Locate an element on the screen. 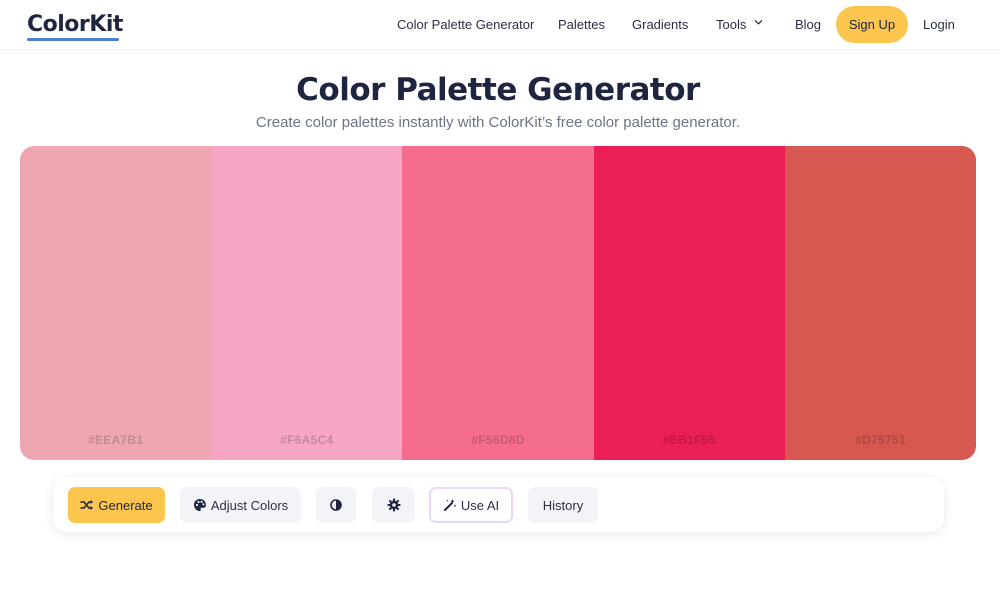 The image size is (1000, 600). settings-button is located at coordinates (393, 505).